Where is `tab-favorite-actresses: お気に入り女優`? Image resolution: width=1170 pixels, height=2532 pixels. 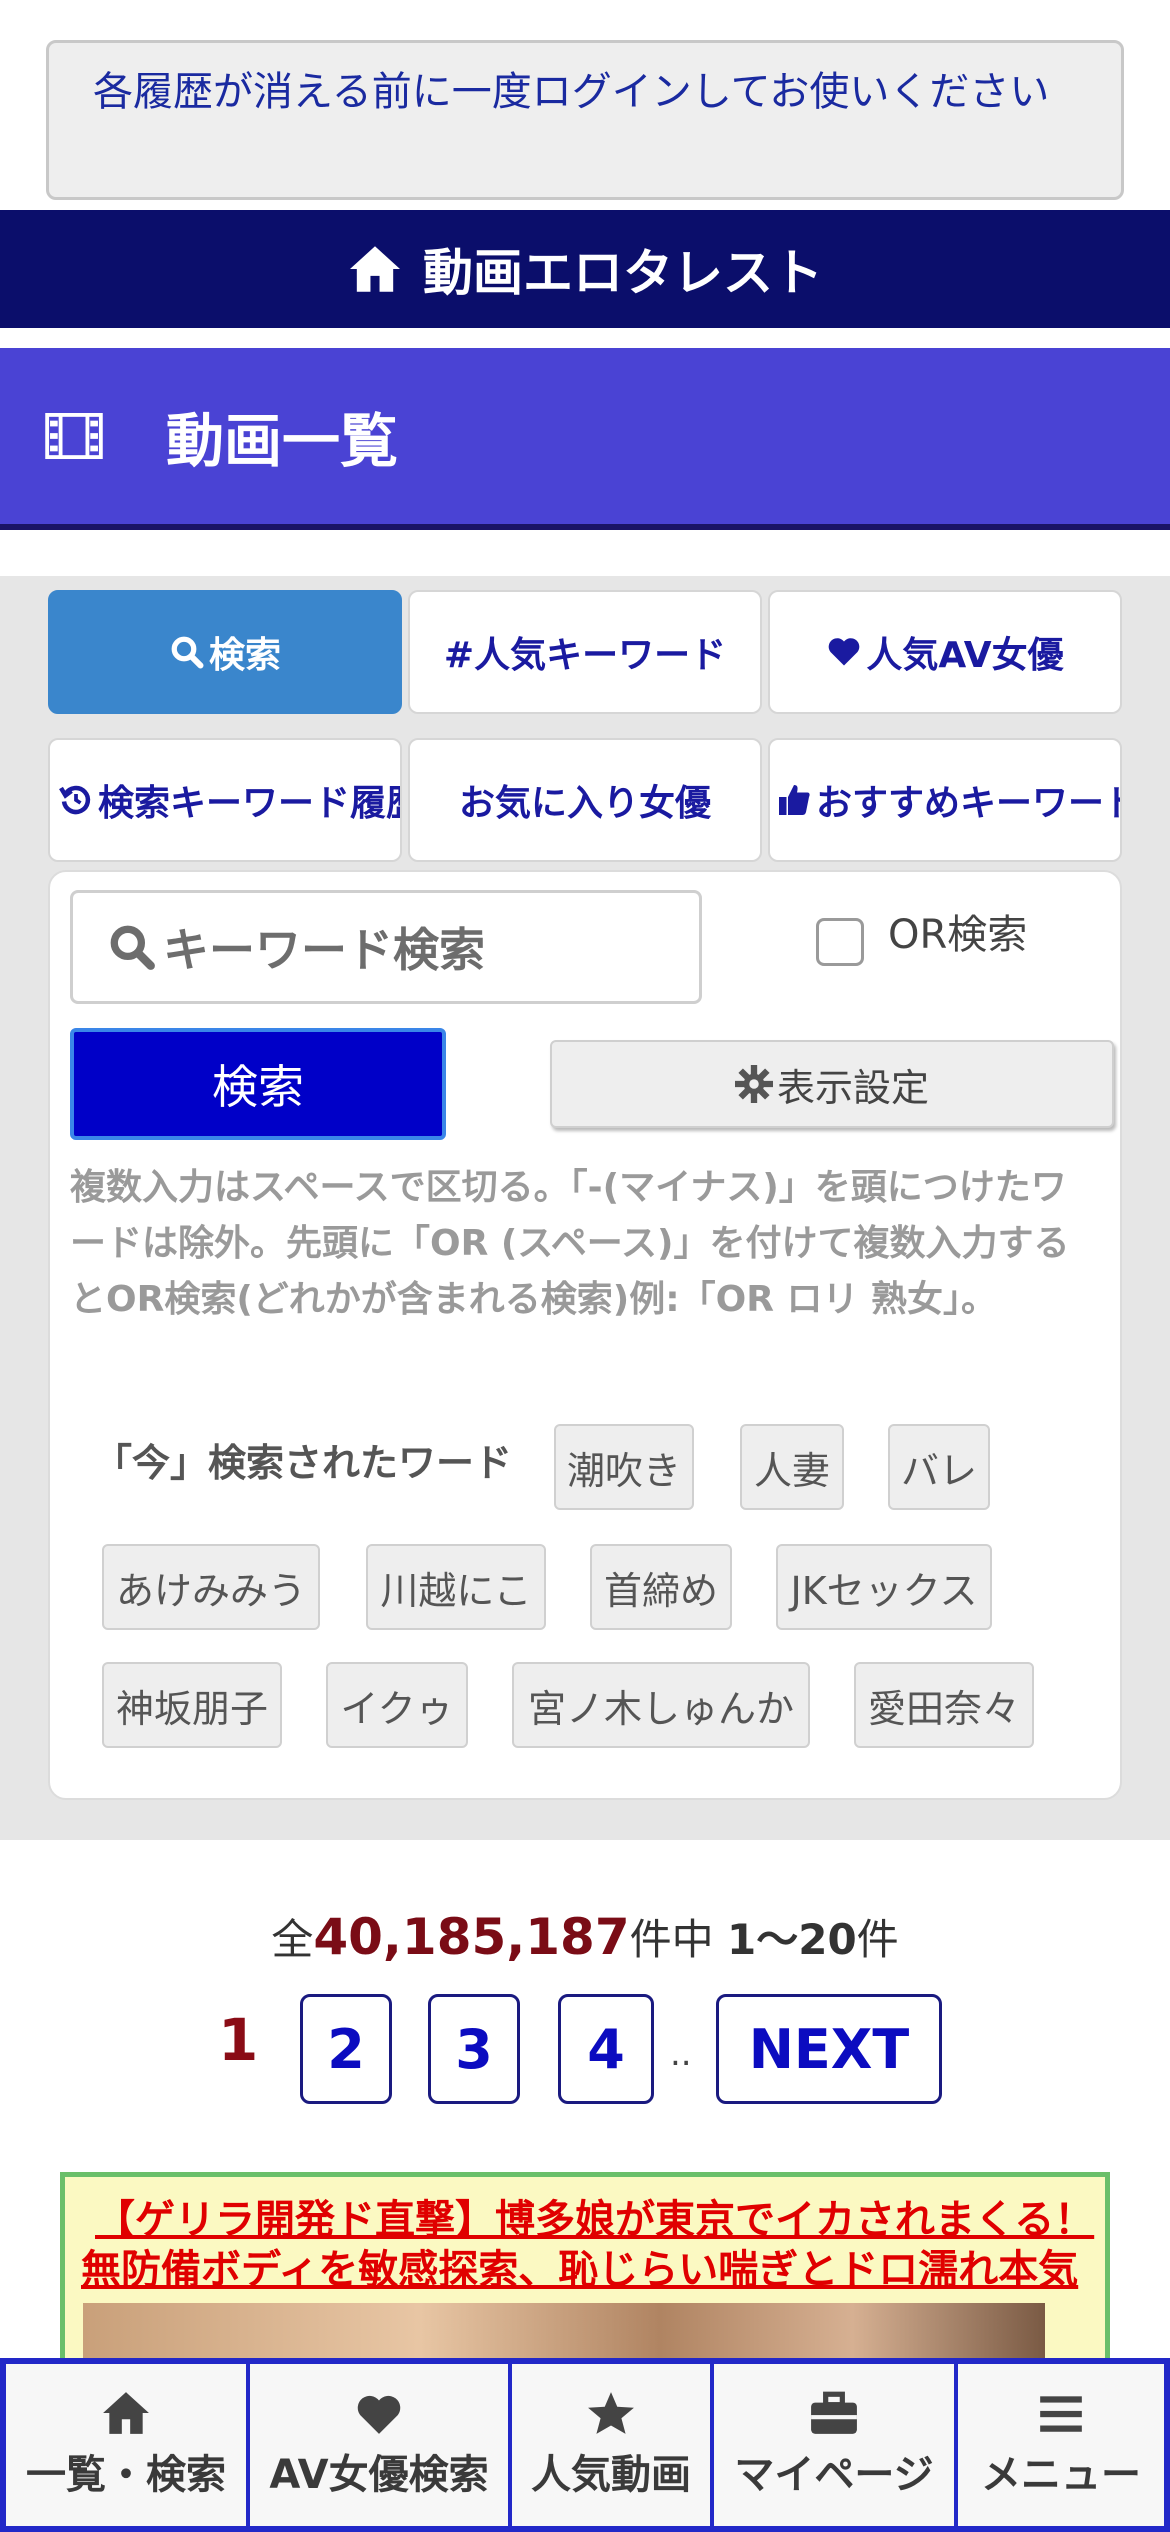 tab-favorite-actresses: お気に入り女優 is located at coordinates (585, 800).